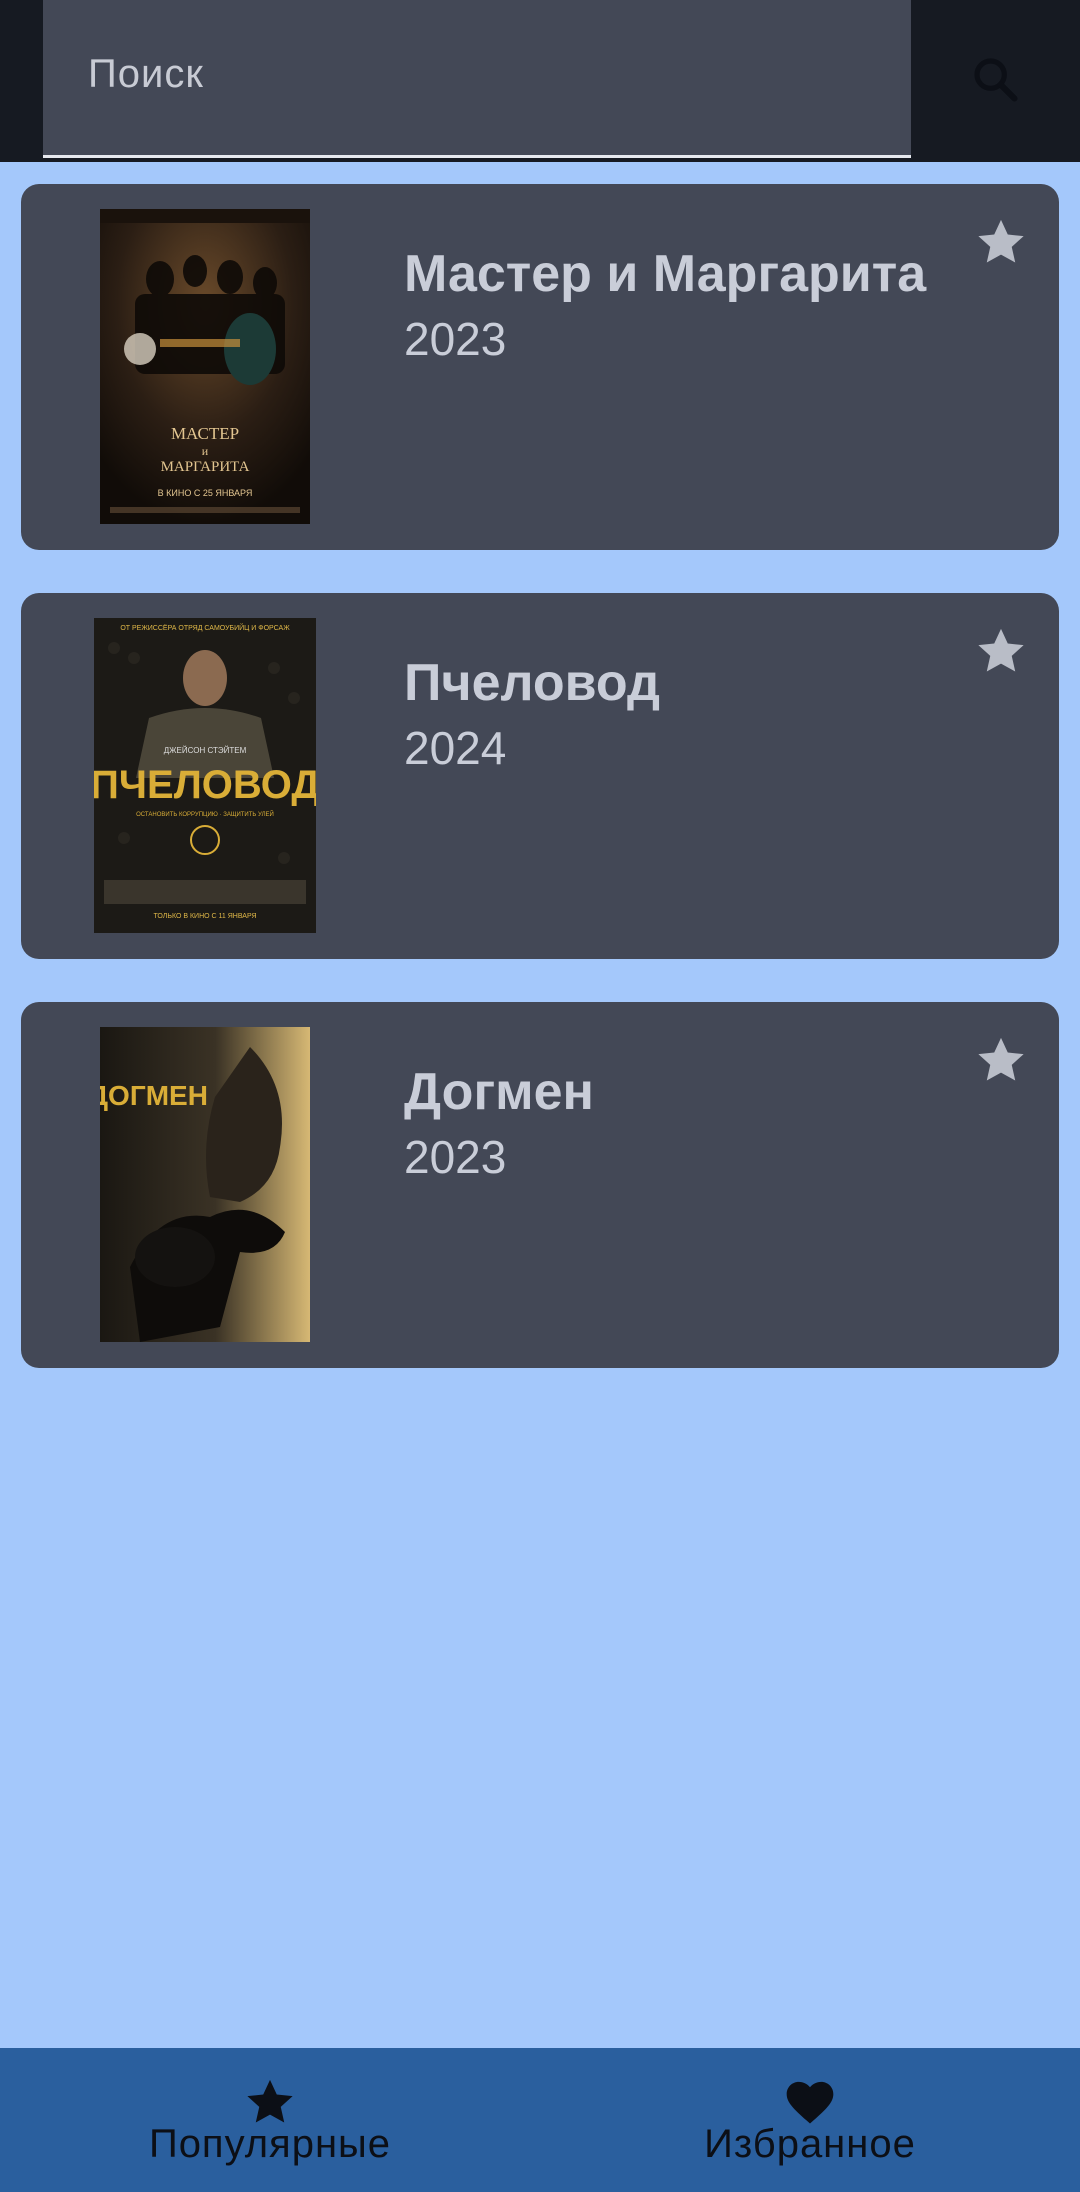 This screenshot has width=1080, height=2192. What do you see at coordinates (205, 750) in the screenshot?
I see `svg-text: ДЖЕЙСОН СТЭЙТЕМ` at bounding box center [205, 750].